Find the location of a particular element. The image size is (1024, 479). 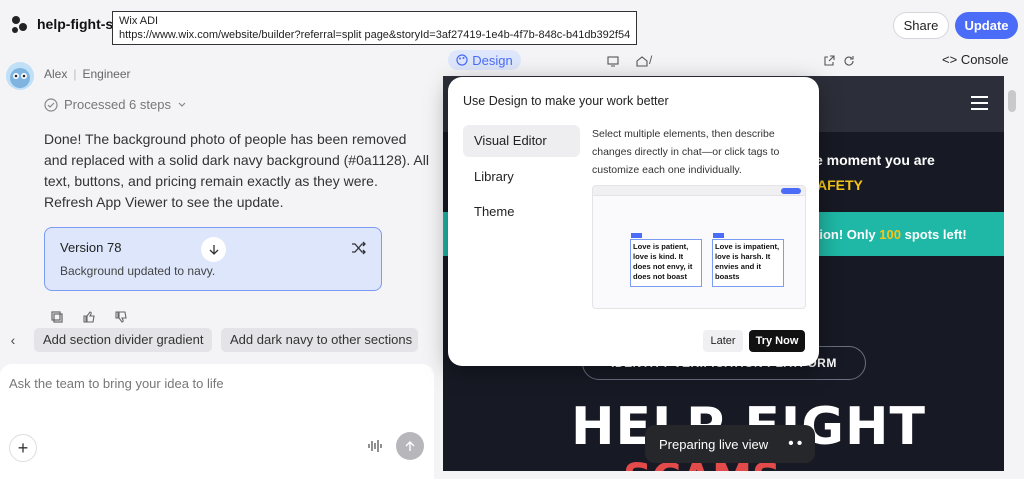

hamburger-menu-icon is located at coordinates (979, 105).